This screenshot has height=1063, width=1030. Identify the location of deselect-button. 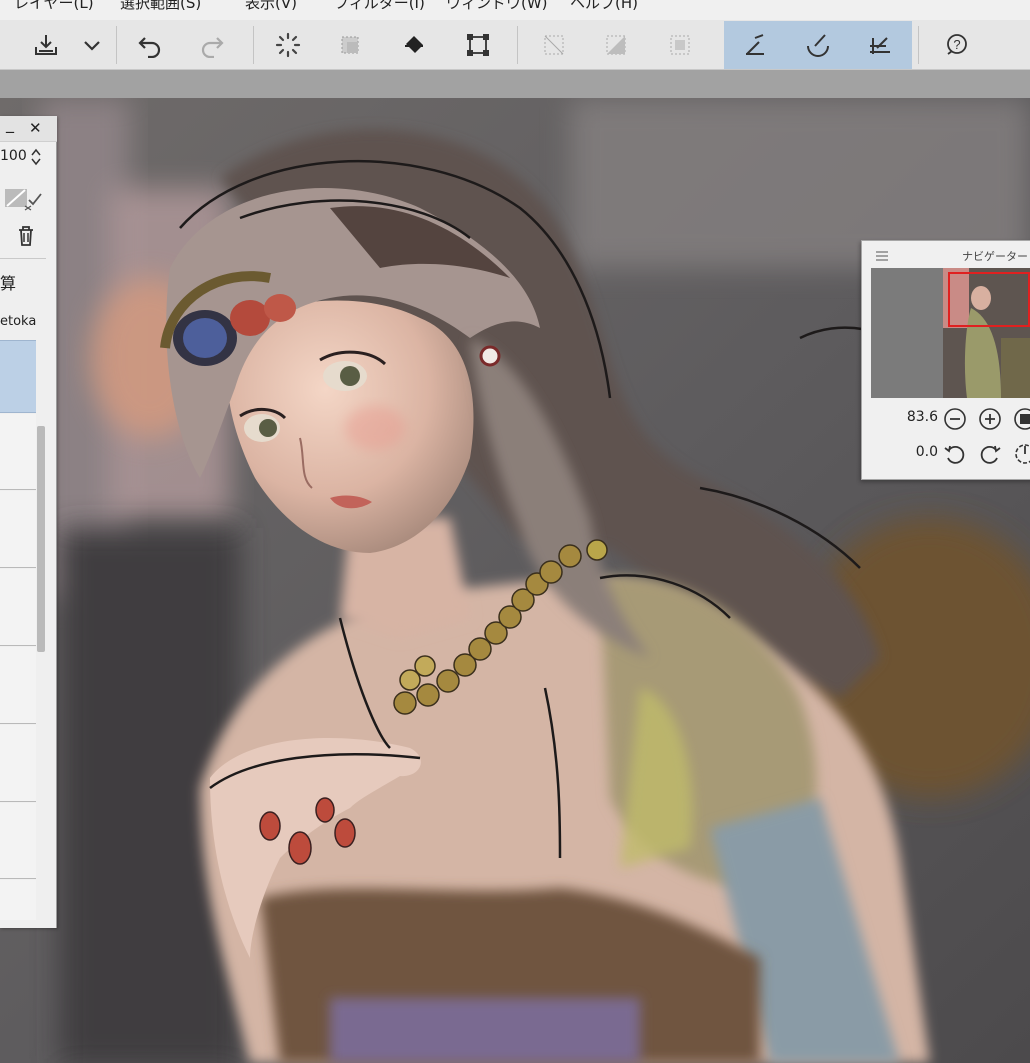
(554, 45).